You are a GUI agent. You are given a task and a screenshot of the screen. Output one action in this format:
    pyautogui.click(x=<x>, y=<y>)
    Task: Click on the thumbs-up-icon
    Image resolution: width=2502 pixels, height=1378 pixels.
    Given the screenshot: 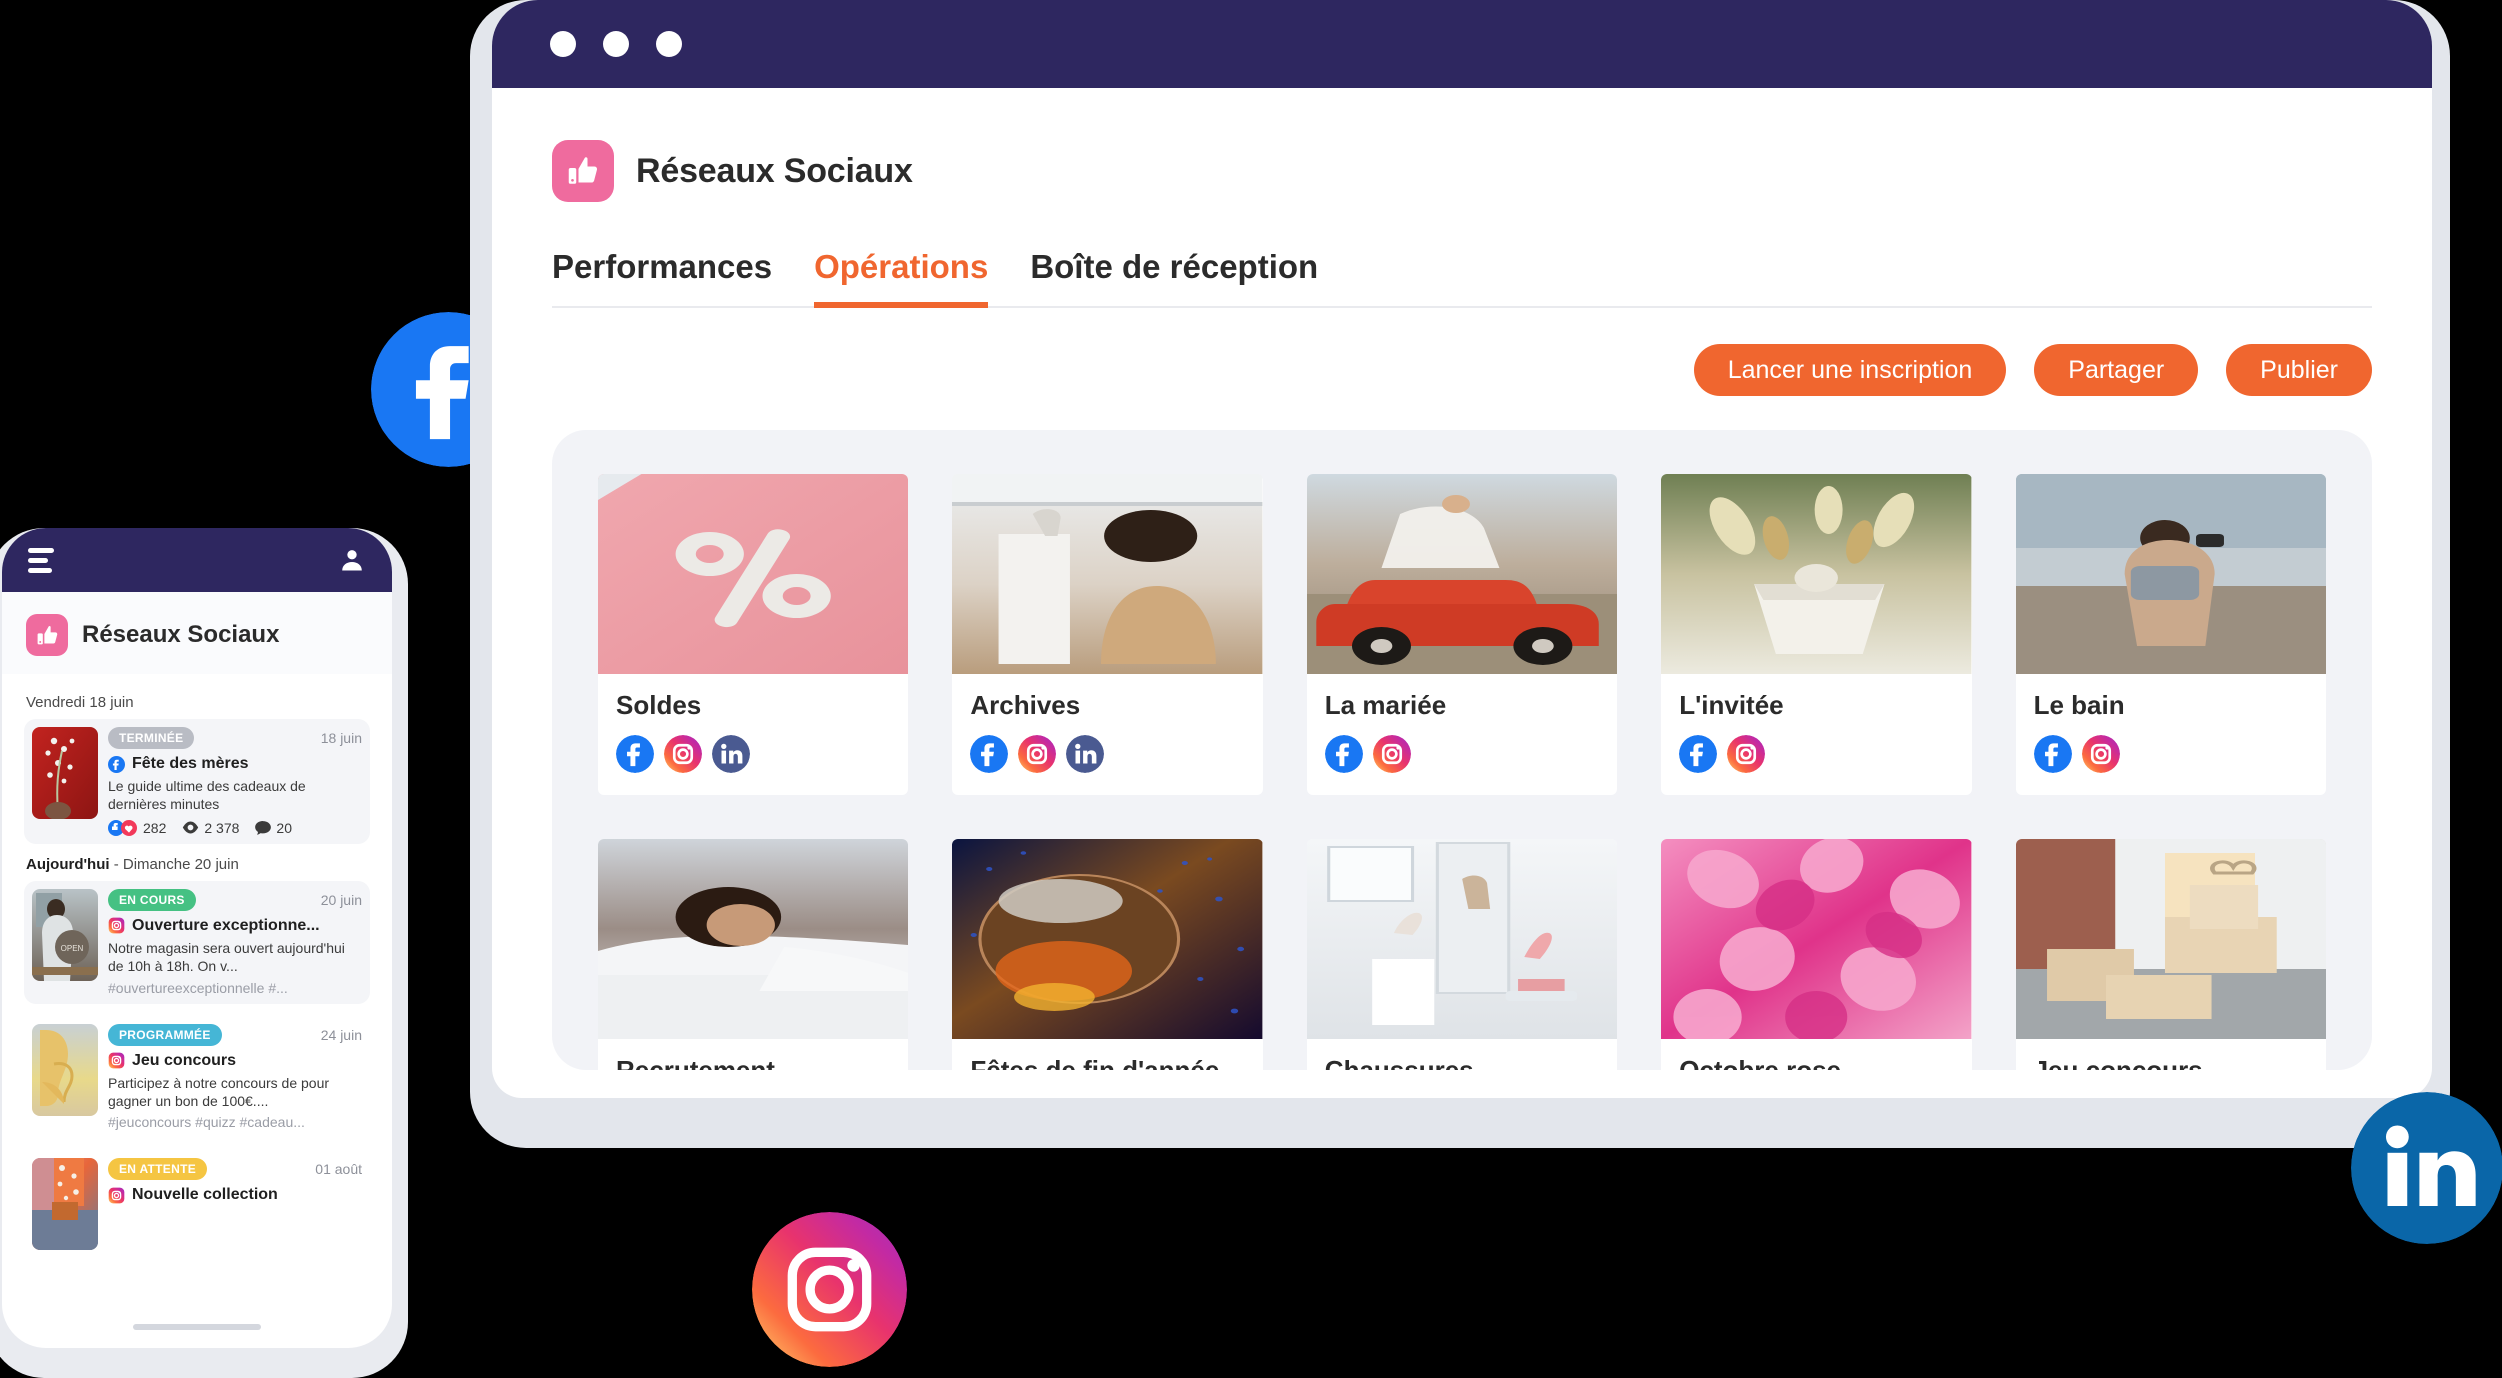 What is the action you would take?
    pyautogui.click(x=47, y=635)
    